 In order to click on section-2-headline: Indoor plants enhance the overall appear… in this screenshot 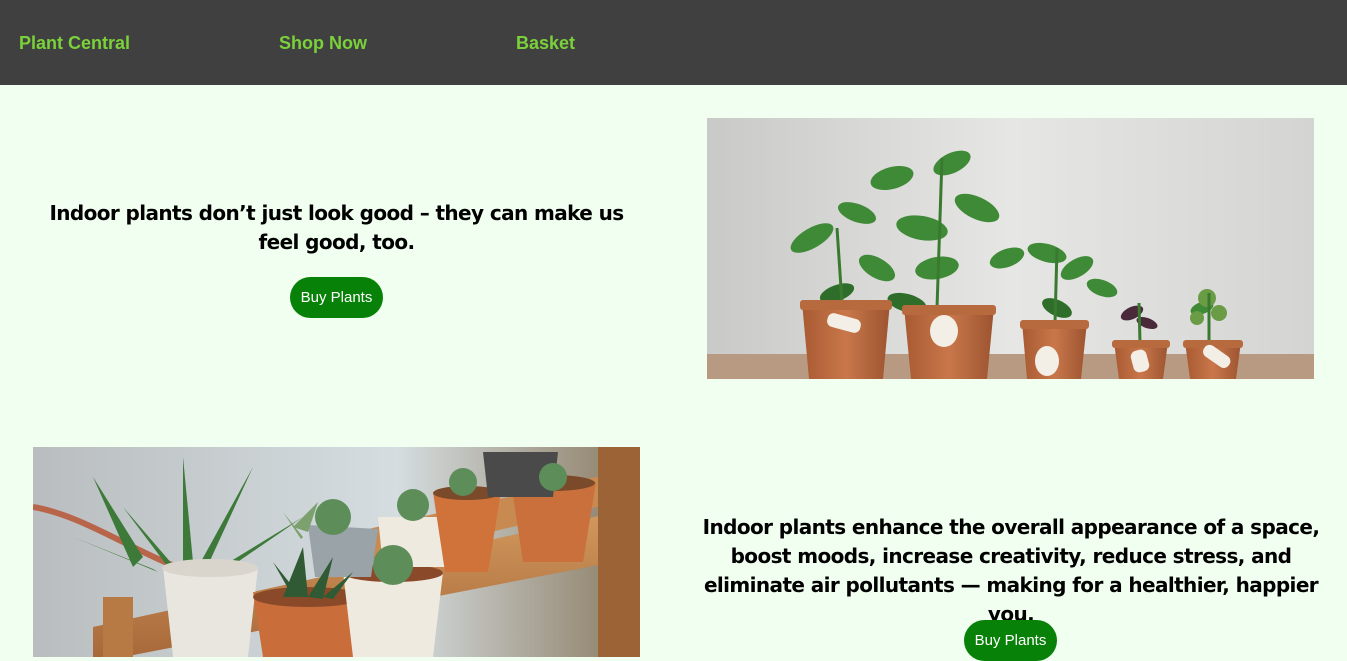, I will do `click(1011, 570)`.